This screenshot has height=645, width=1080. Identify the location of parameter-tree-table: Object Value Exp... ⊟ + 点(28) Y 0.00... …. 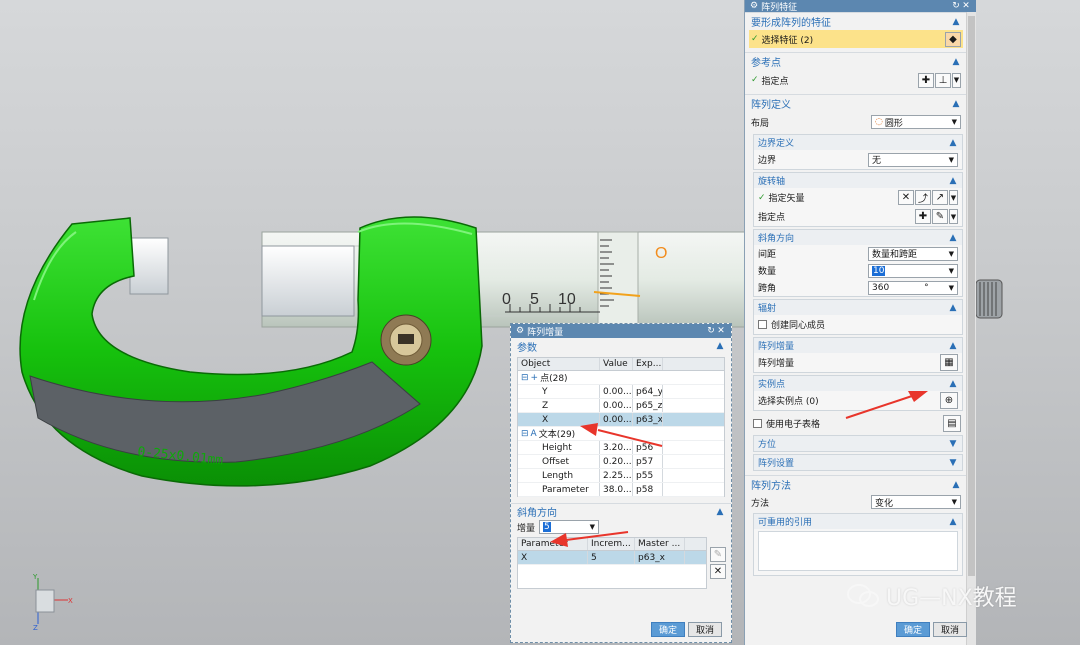
(621, 427).